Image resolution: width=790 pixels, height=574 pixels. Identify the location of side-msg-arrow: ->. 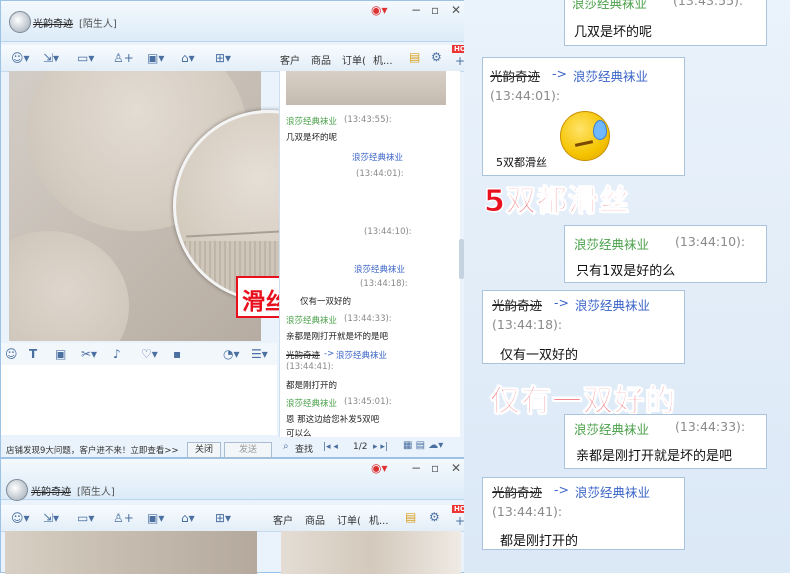
(329, 354).